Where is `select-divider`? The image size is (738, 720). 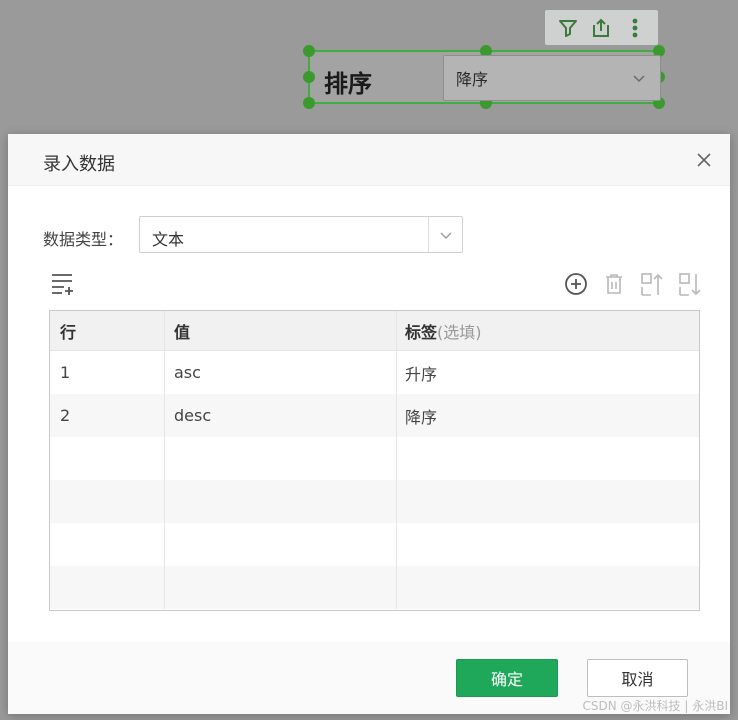
select-divider is located at coordinates (428, 234).